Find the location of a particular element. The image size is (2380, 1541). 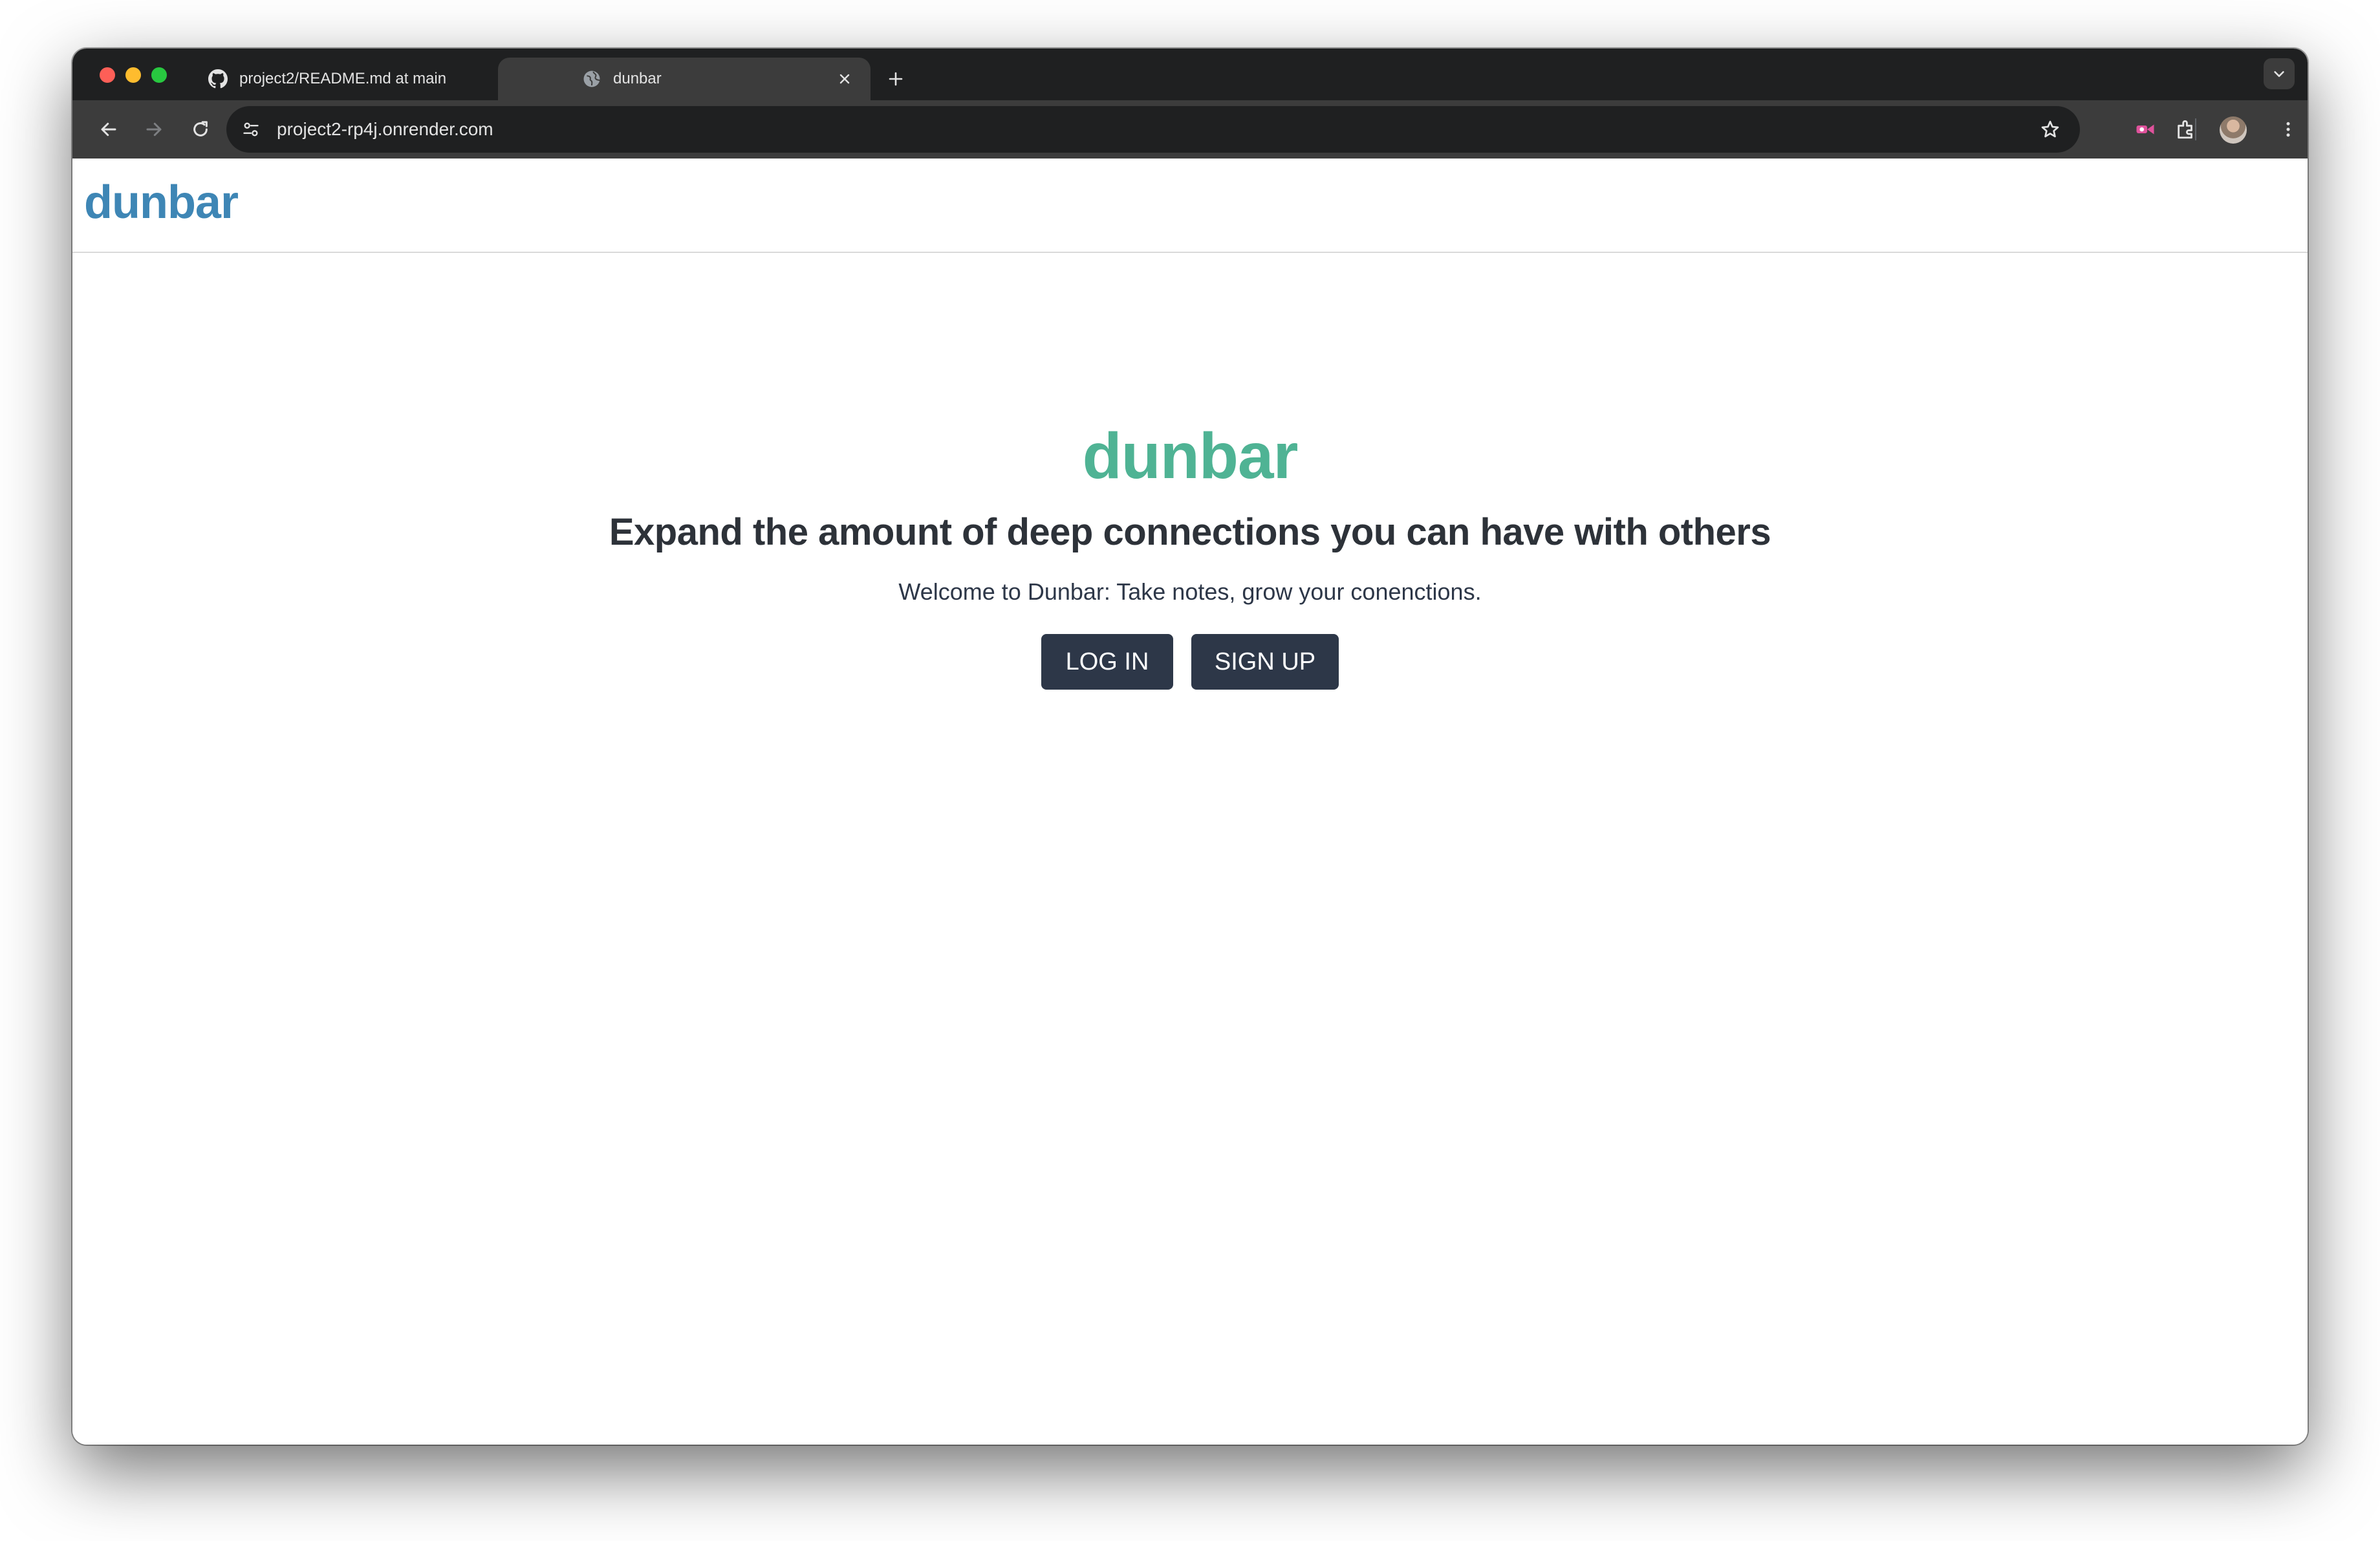

url-text: project2-rp4j.onrender.com is located at coordinates (1155, 129).